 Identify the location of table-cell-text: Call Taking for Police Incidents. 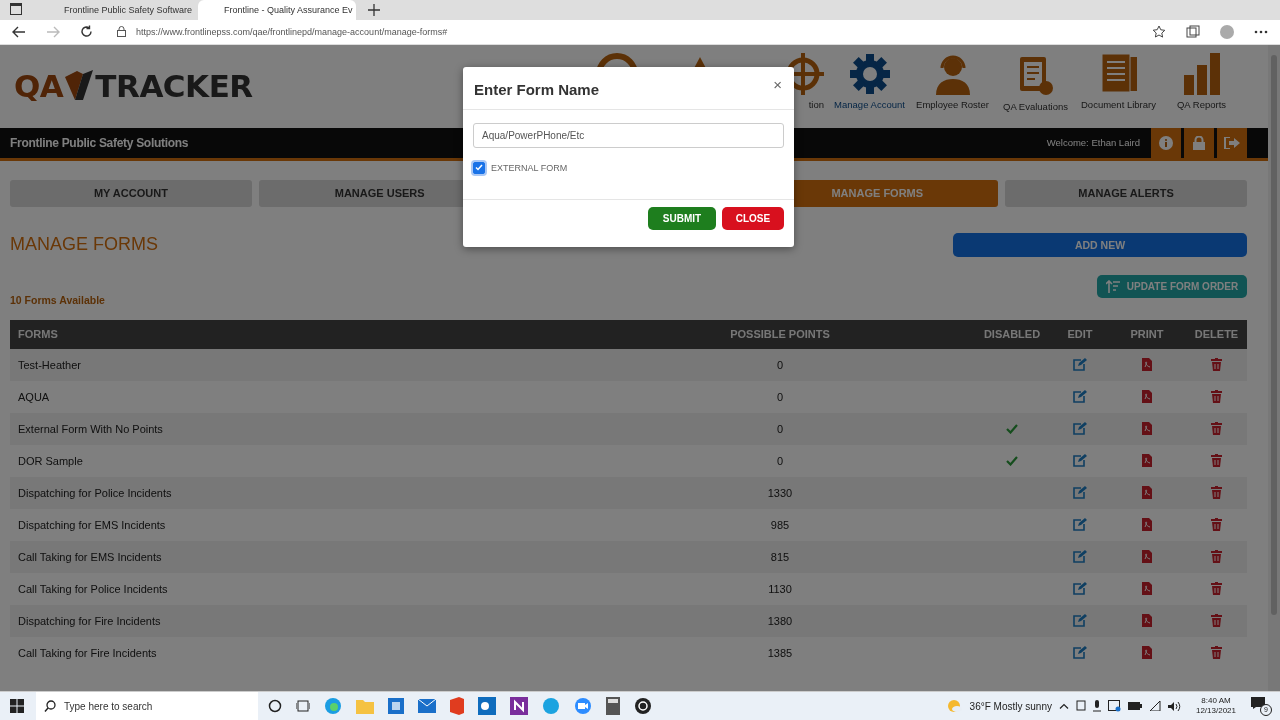
(92, 588).